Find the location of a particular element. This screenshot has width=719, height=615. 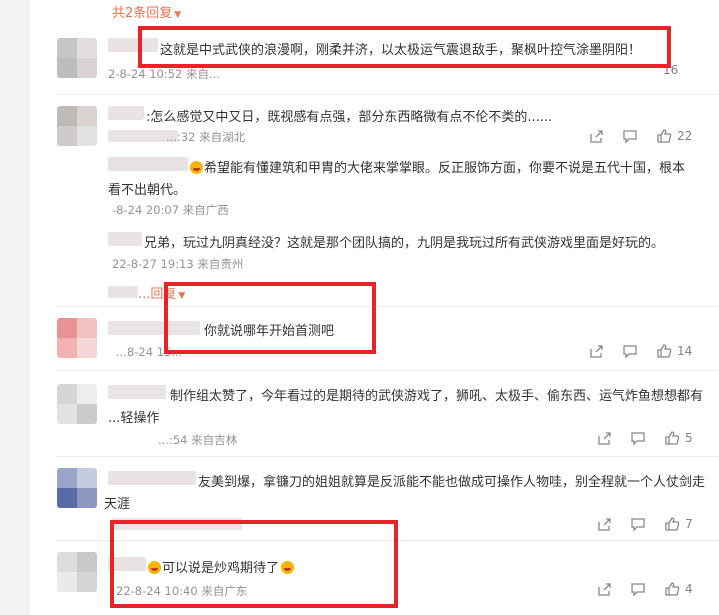

comment-text-continued: 天涯 is located at coordinates (117, 504).